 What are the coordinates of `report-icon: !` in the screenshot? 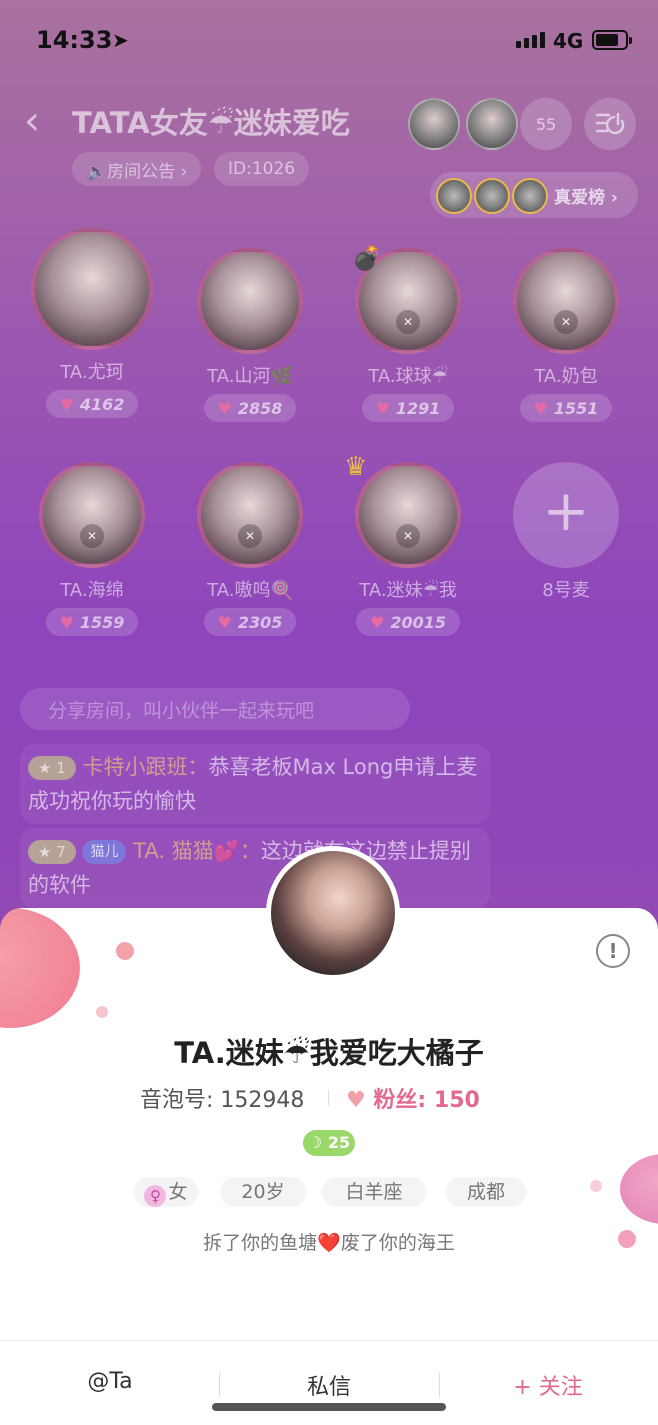 It's located at (613, 951).